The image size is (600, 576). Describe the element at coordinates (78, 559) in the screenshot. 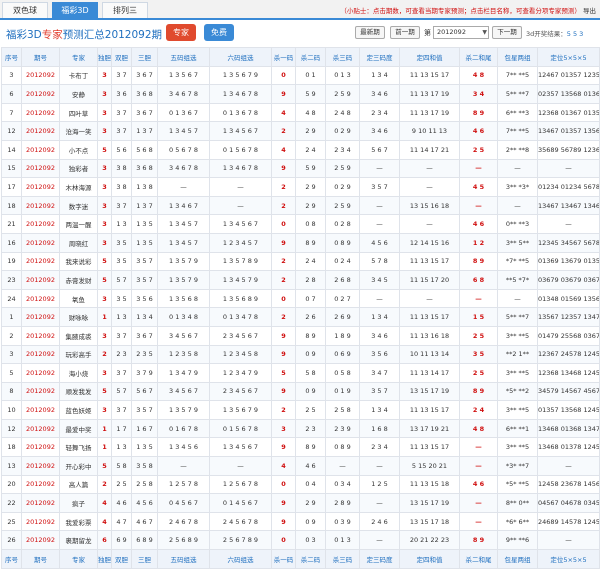

I see `column-footer: 专家` at that location.